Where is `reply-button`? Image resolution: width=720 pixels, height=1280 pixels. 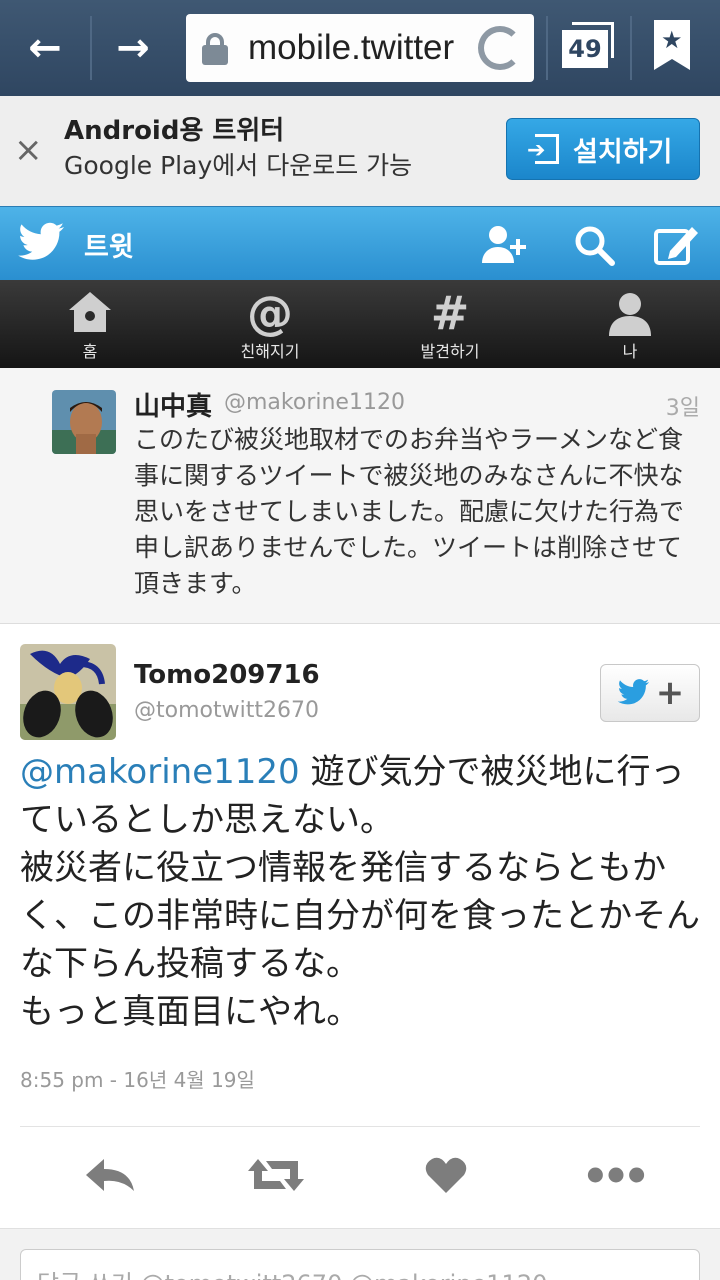
reply-button is located at coordinates (110, 1175).